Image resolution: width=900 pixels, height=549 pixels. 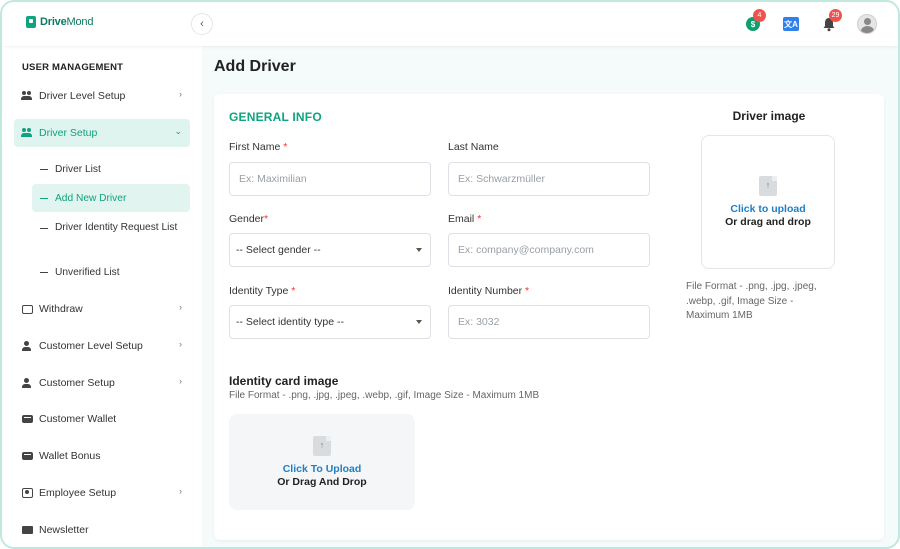 What do you see at coordinates (465, 219) in the screenshot?
I see `email-label: Email *` at bounding box center [465, 219].